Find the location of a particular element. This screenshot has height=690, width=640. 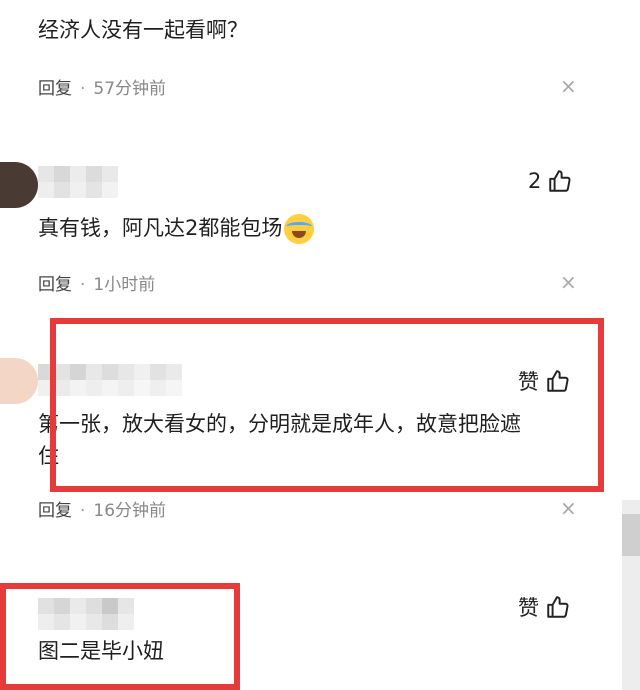

scrollbar-thumb is located at coordinates (631, 535).